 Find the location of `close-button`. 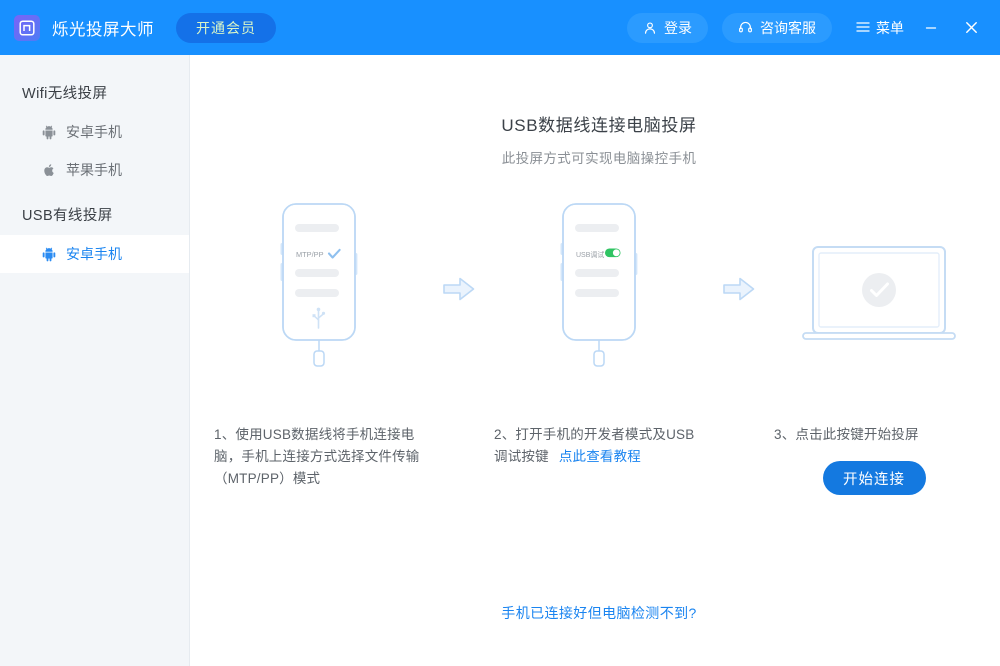

close-button is located at coordinates (971, 28).